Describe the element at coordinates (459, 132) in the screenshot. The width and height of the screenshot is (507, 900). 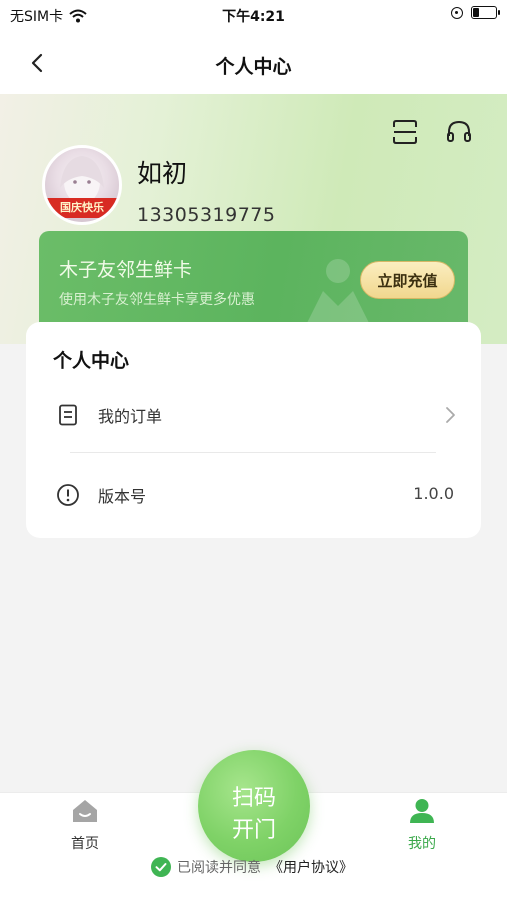
I see `headset-icon` at that location.